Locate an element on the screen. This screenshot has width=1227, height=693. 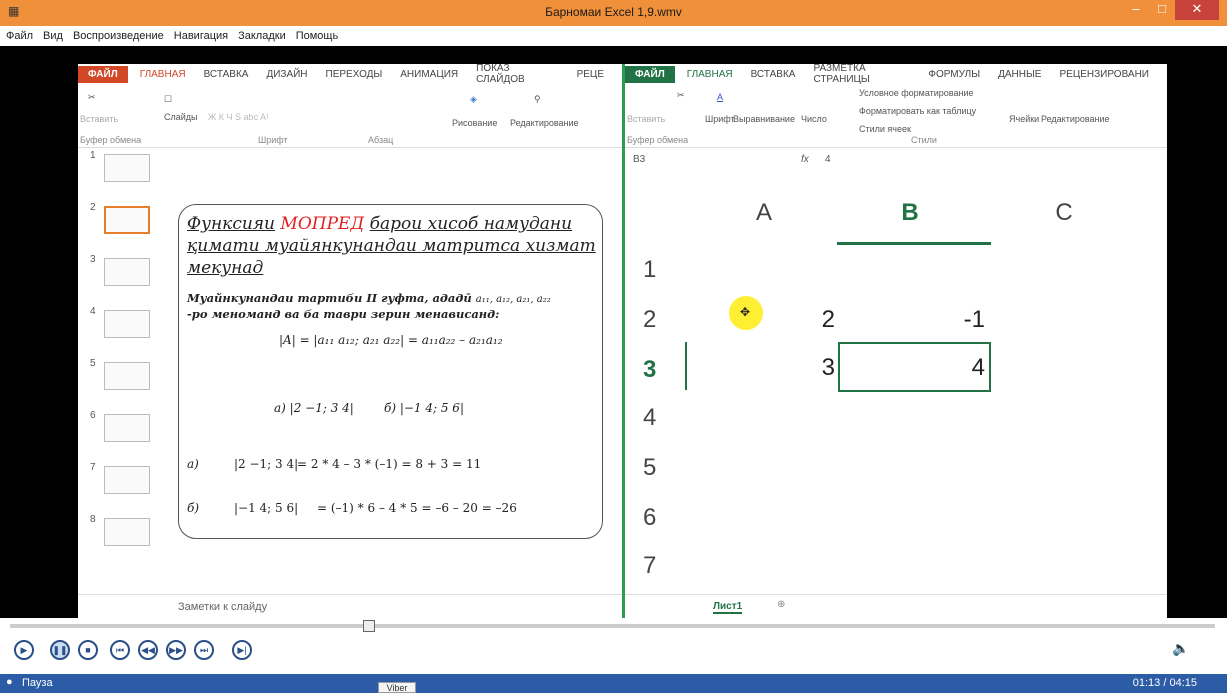
pp-tab-file: ФАЙЛ is located at coordinates (103, 74).